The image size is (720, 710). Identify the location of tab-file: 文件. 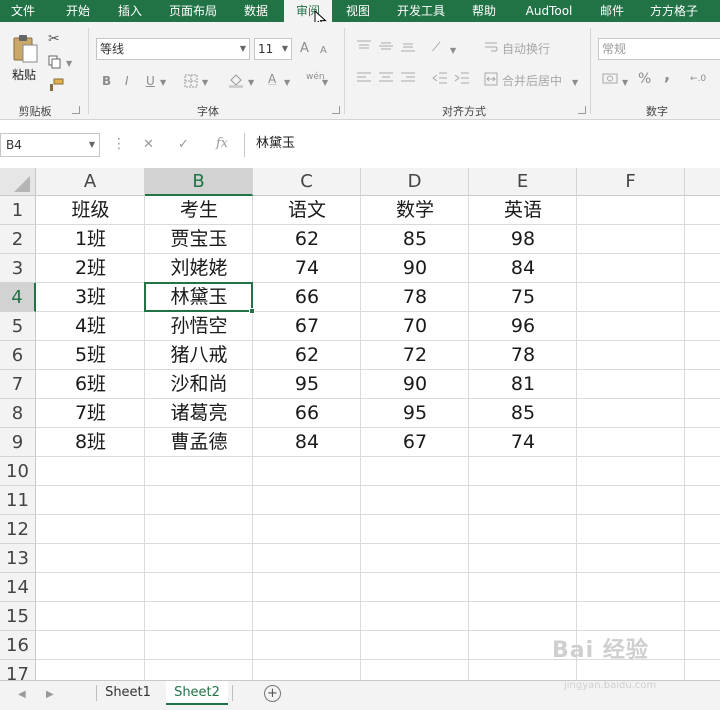
(23, 11).